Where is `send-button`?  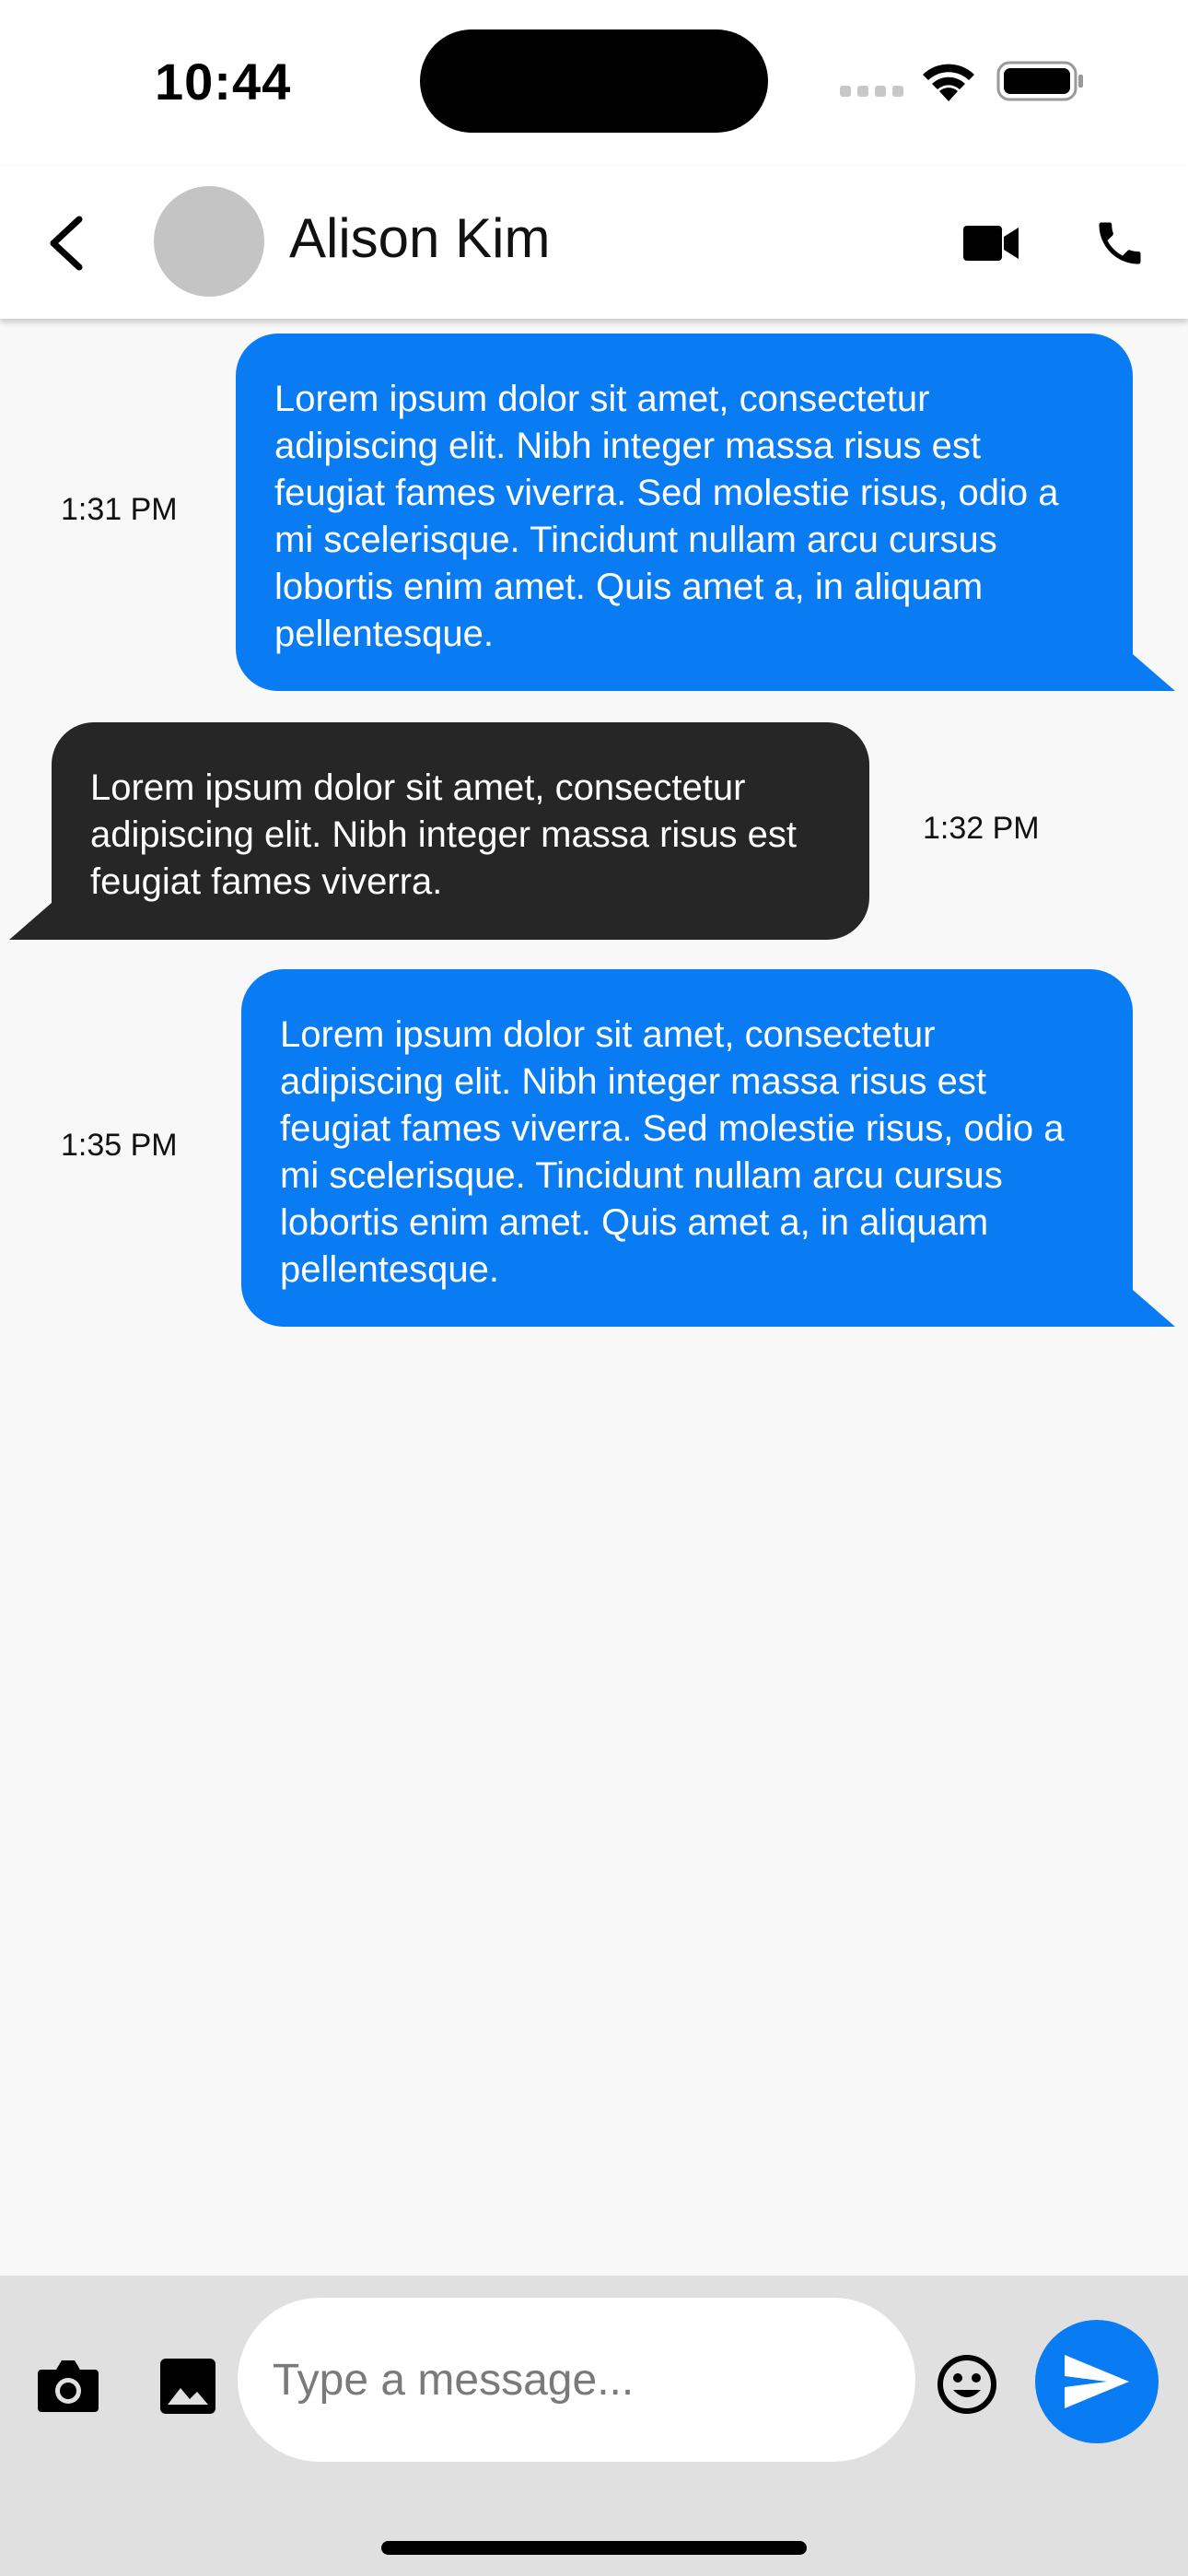 send-button is located at coordinates (1097, 2381).